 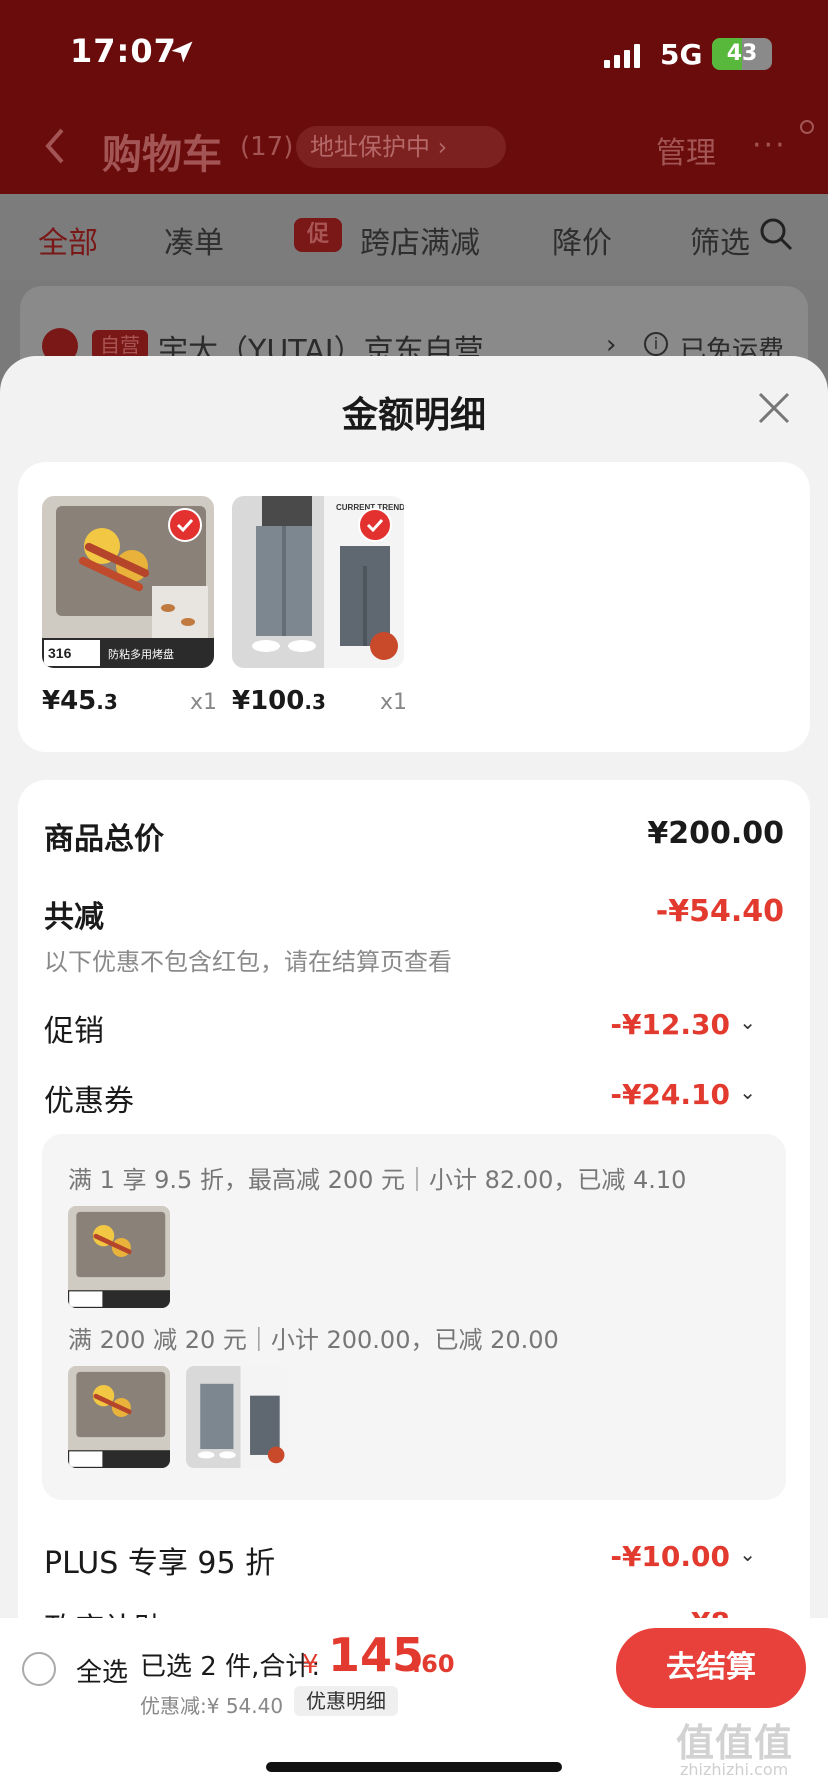 I want to click on discount-detail-button: 优惠明细, so click(x=346, y=1701).